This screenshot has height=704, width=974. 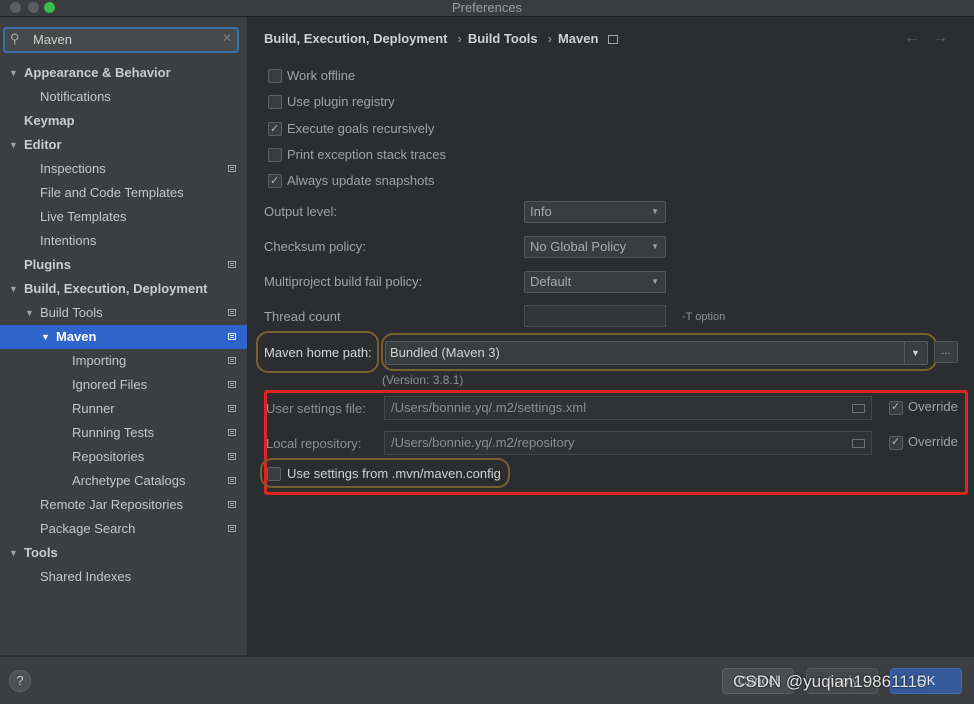 What do you see at coordinates (15, 38) in the screenshot?
I see `search-icon: ⚲` at bounding box center [15, 38].